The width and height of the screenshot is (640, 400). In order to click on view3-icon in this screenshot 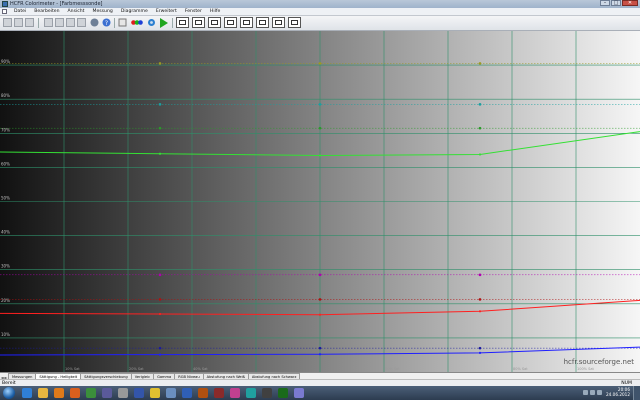, I will do `click(214, 22)`.